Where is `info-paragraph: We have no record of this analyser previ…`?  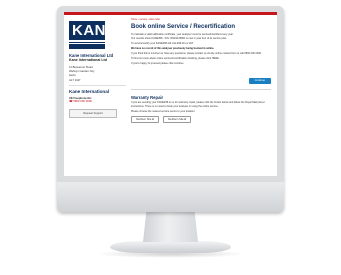 info-paragraph: We have no record of this analyser previ… is located at coordinates (173, 49).